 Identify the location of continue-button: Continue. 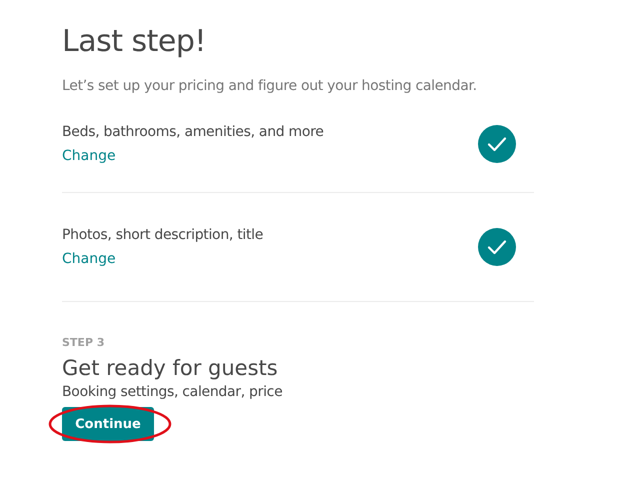
(108, 424).